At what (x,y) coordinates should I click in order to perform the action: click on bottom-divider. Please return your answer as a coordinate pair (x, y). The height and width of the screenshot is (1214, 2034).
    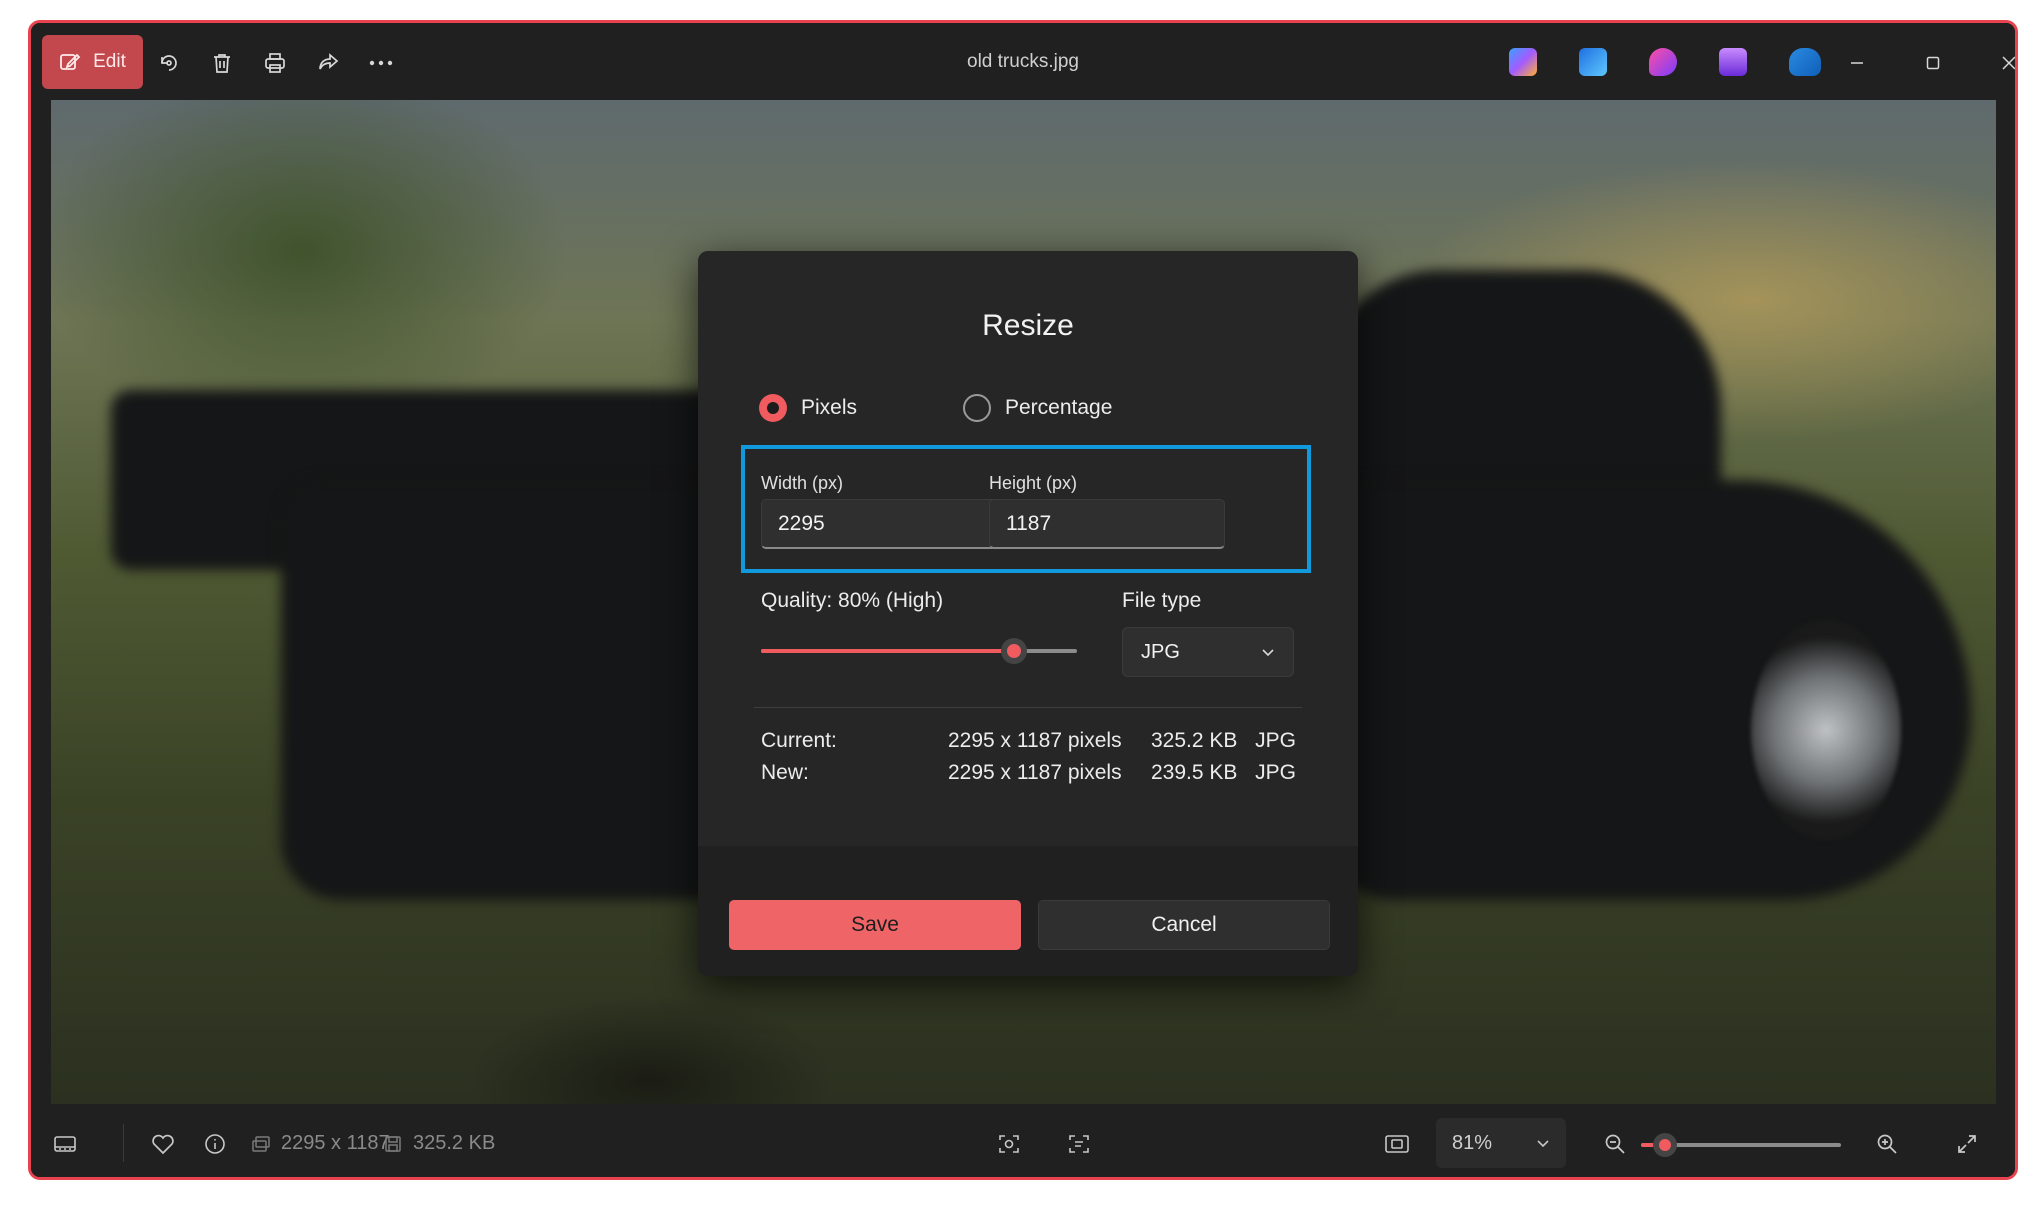
    Looking at the image, I should click on (123, 1143).